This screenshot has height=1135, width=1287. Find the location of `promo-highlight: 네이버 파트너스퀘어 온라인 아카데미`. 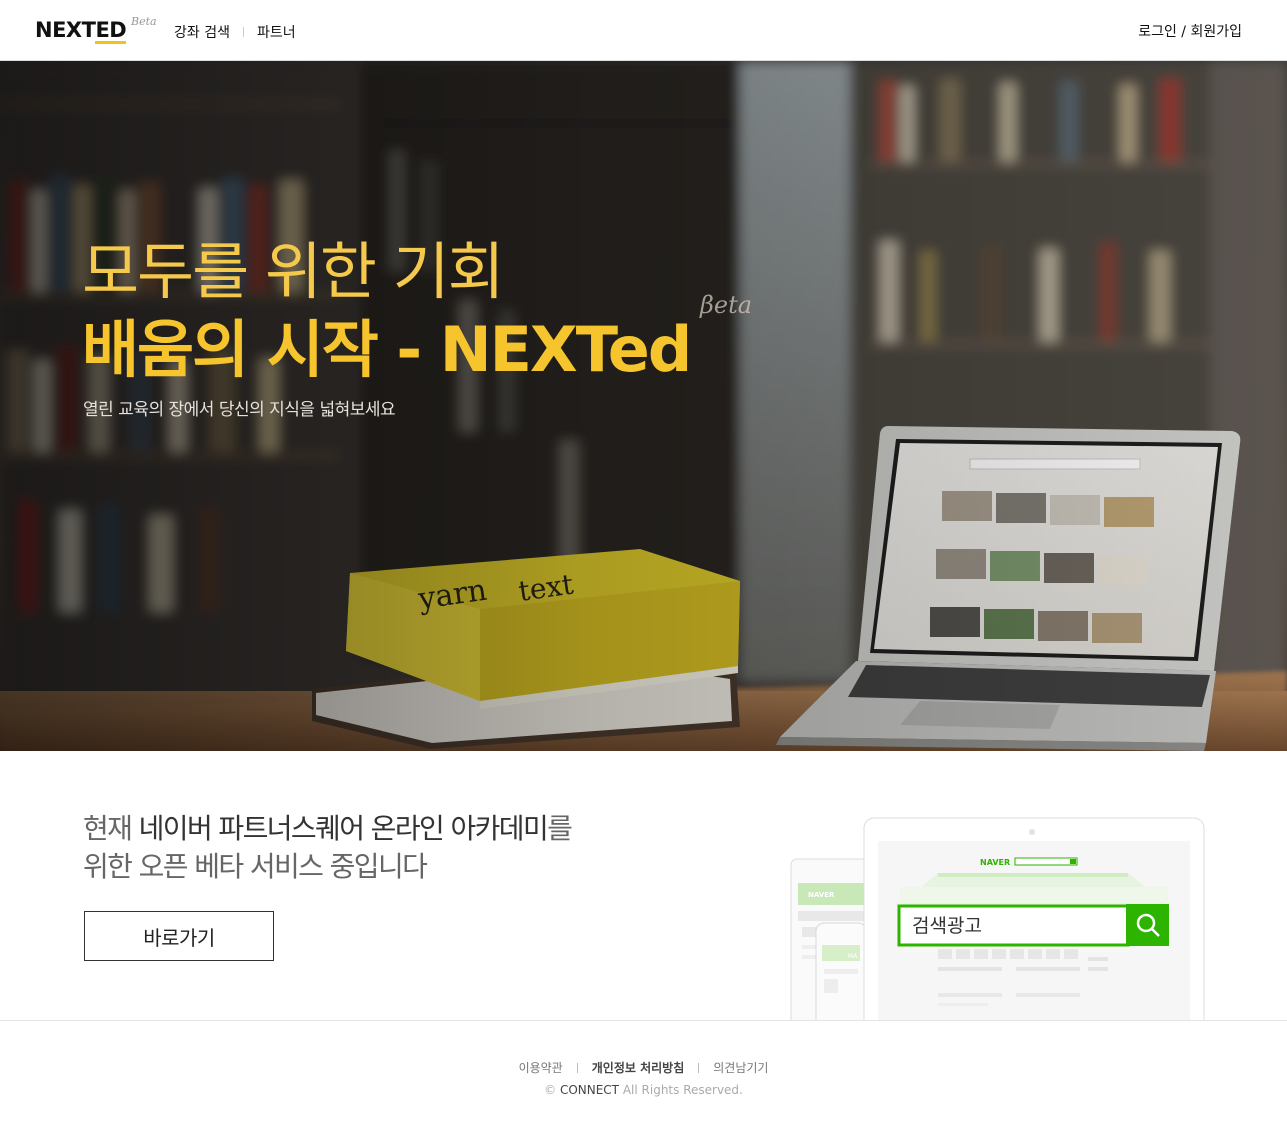

promo-highlight: 네이버 파트너스퀘어 온라인 아카데미 is located at coordinates (343, 828).